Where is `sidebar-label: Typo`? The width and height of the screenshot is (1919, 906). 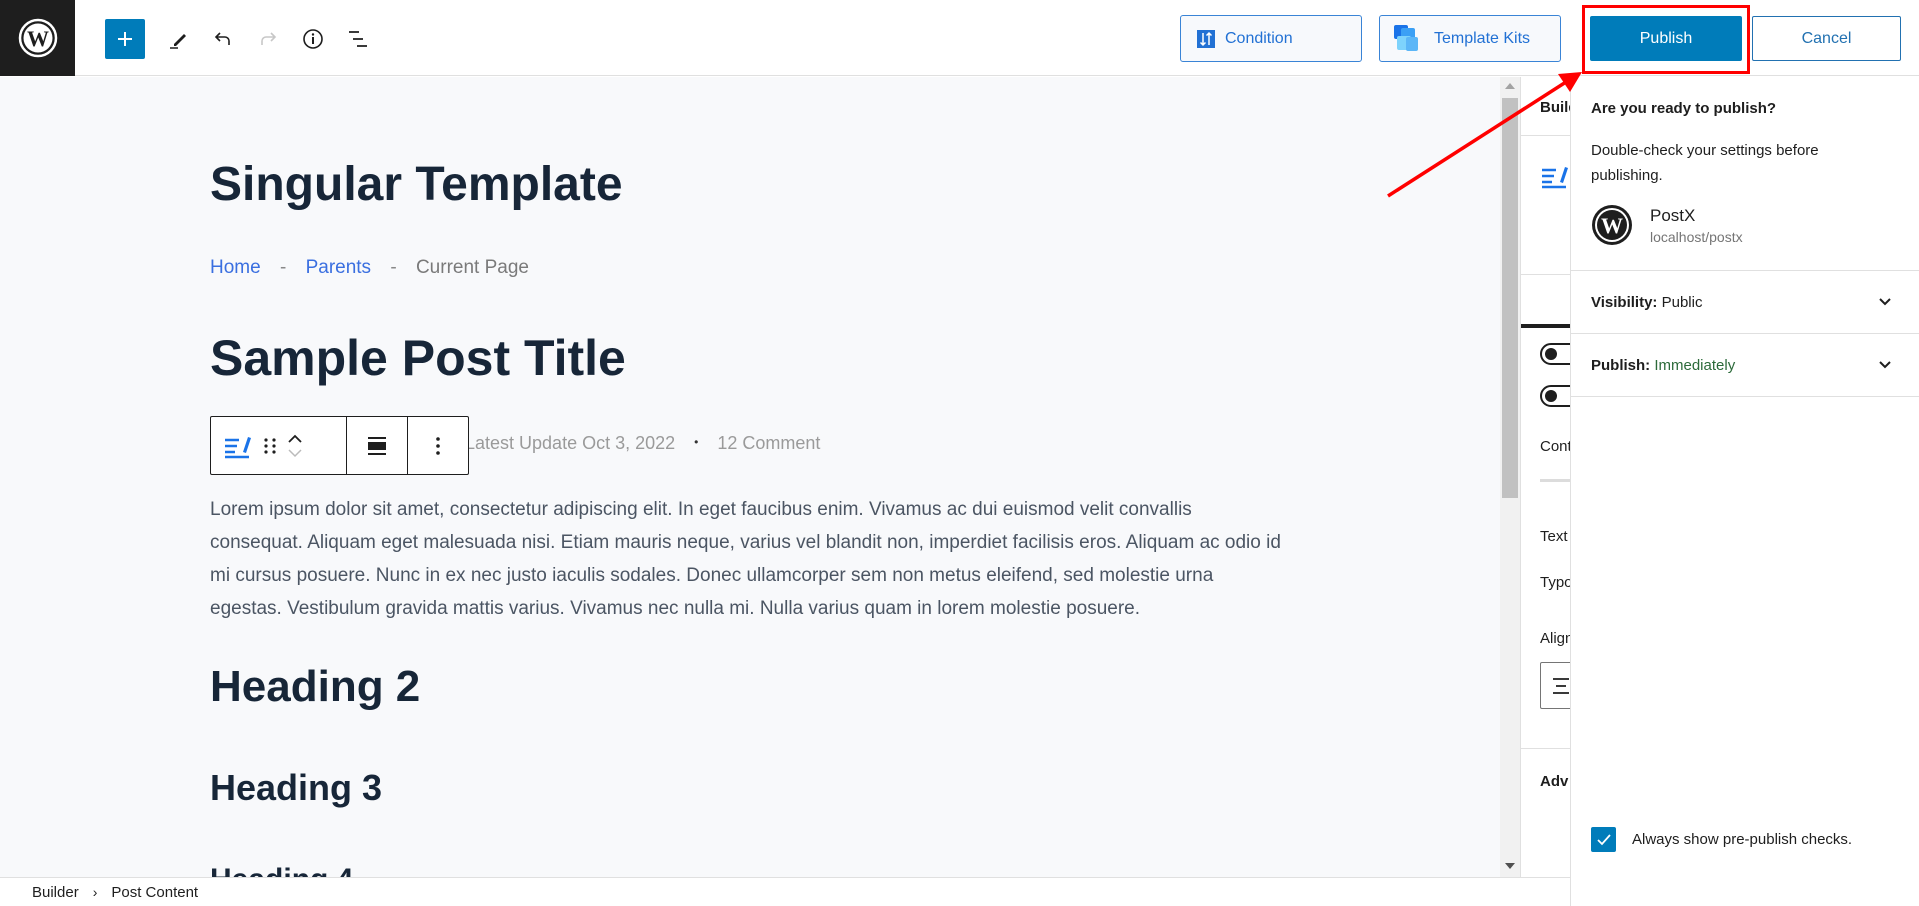
sidebar-label: Typo is located at coordinates (1555, 582).